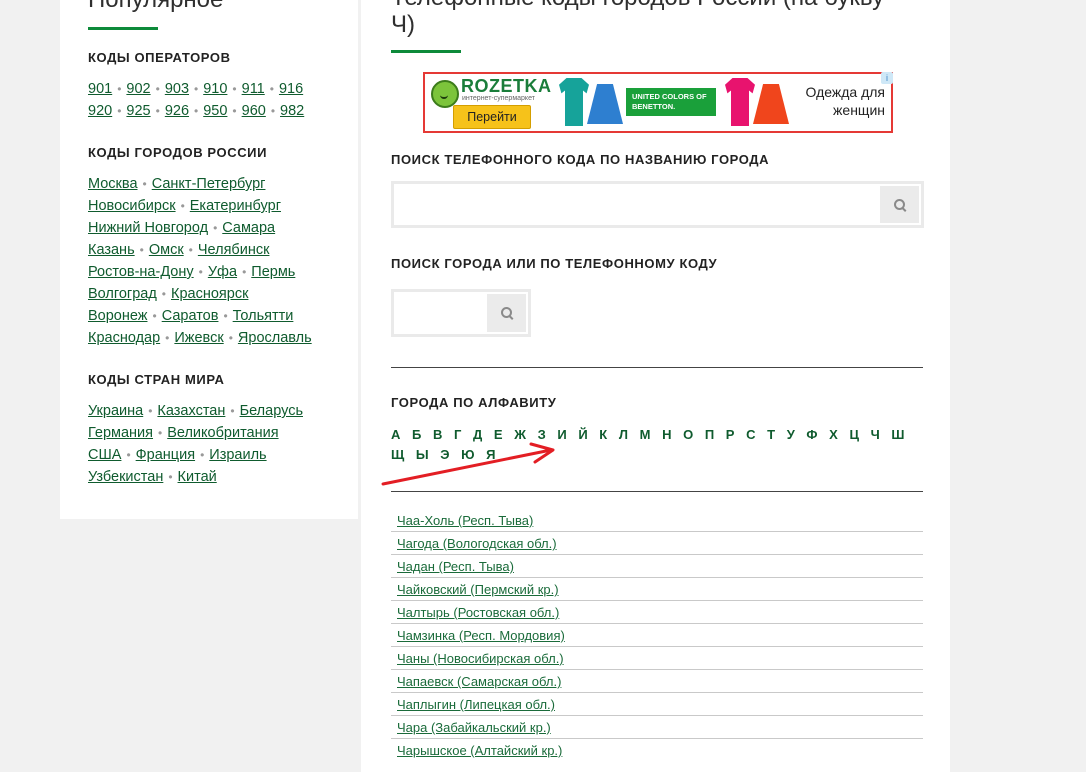 The image size is (1086, 772). What do you see at coordinates (582, 434) in the screenshot?
I see `alphabet-letter-link: Й` at bounding box center [582, 434].